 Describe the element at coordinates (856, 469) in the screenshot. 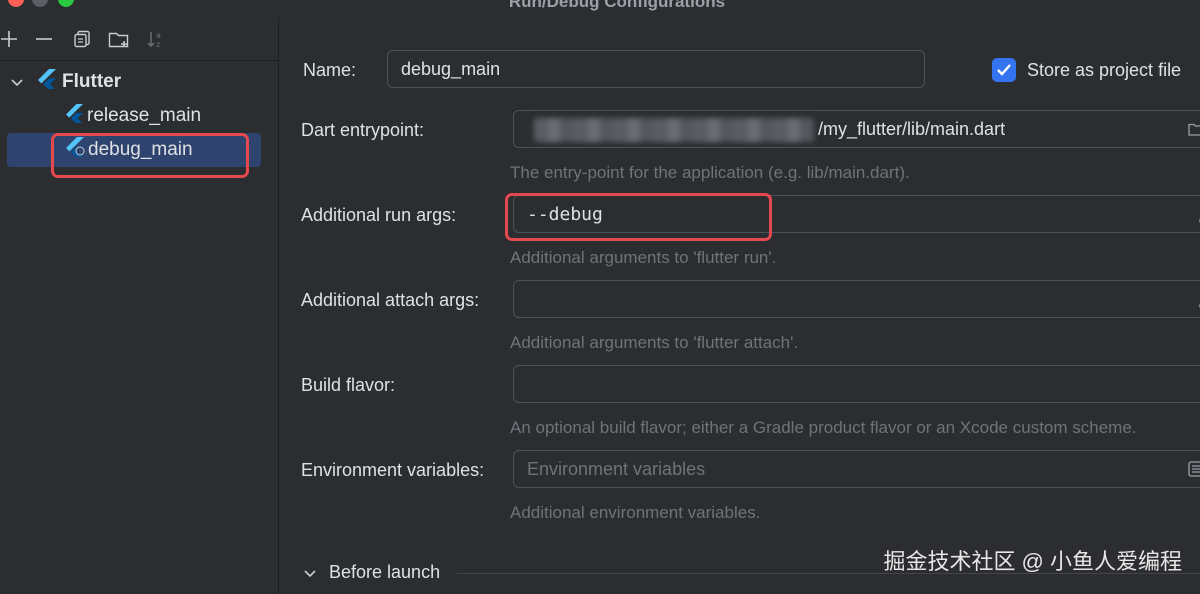

I see `env-vars-input: Environment variables` at that location.